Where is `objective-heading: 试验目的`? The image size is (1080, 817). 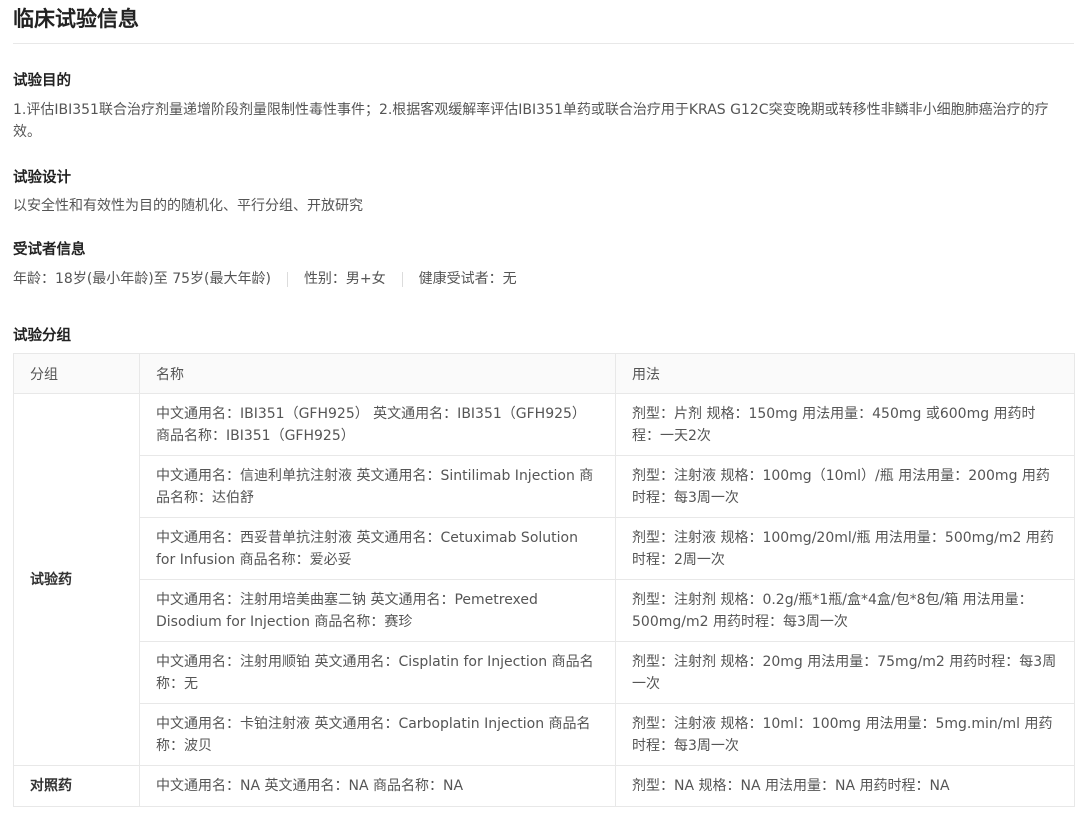
objective-heading: 试验目的 is located at coordinates (42, 81).